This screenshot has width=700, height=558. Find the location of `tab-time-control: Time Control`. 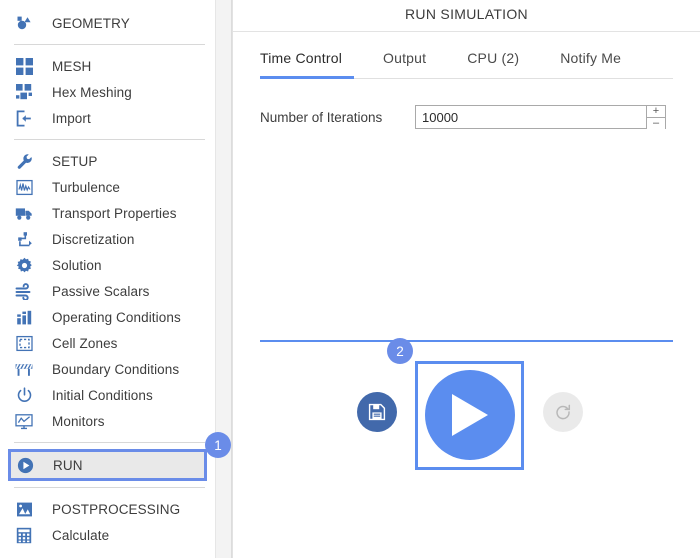

tab-time-control: Time Control is located at coordinates (301, 62).